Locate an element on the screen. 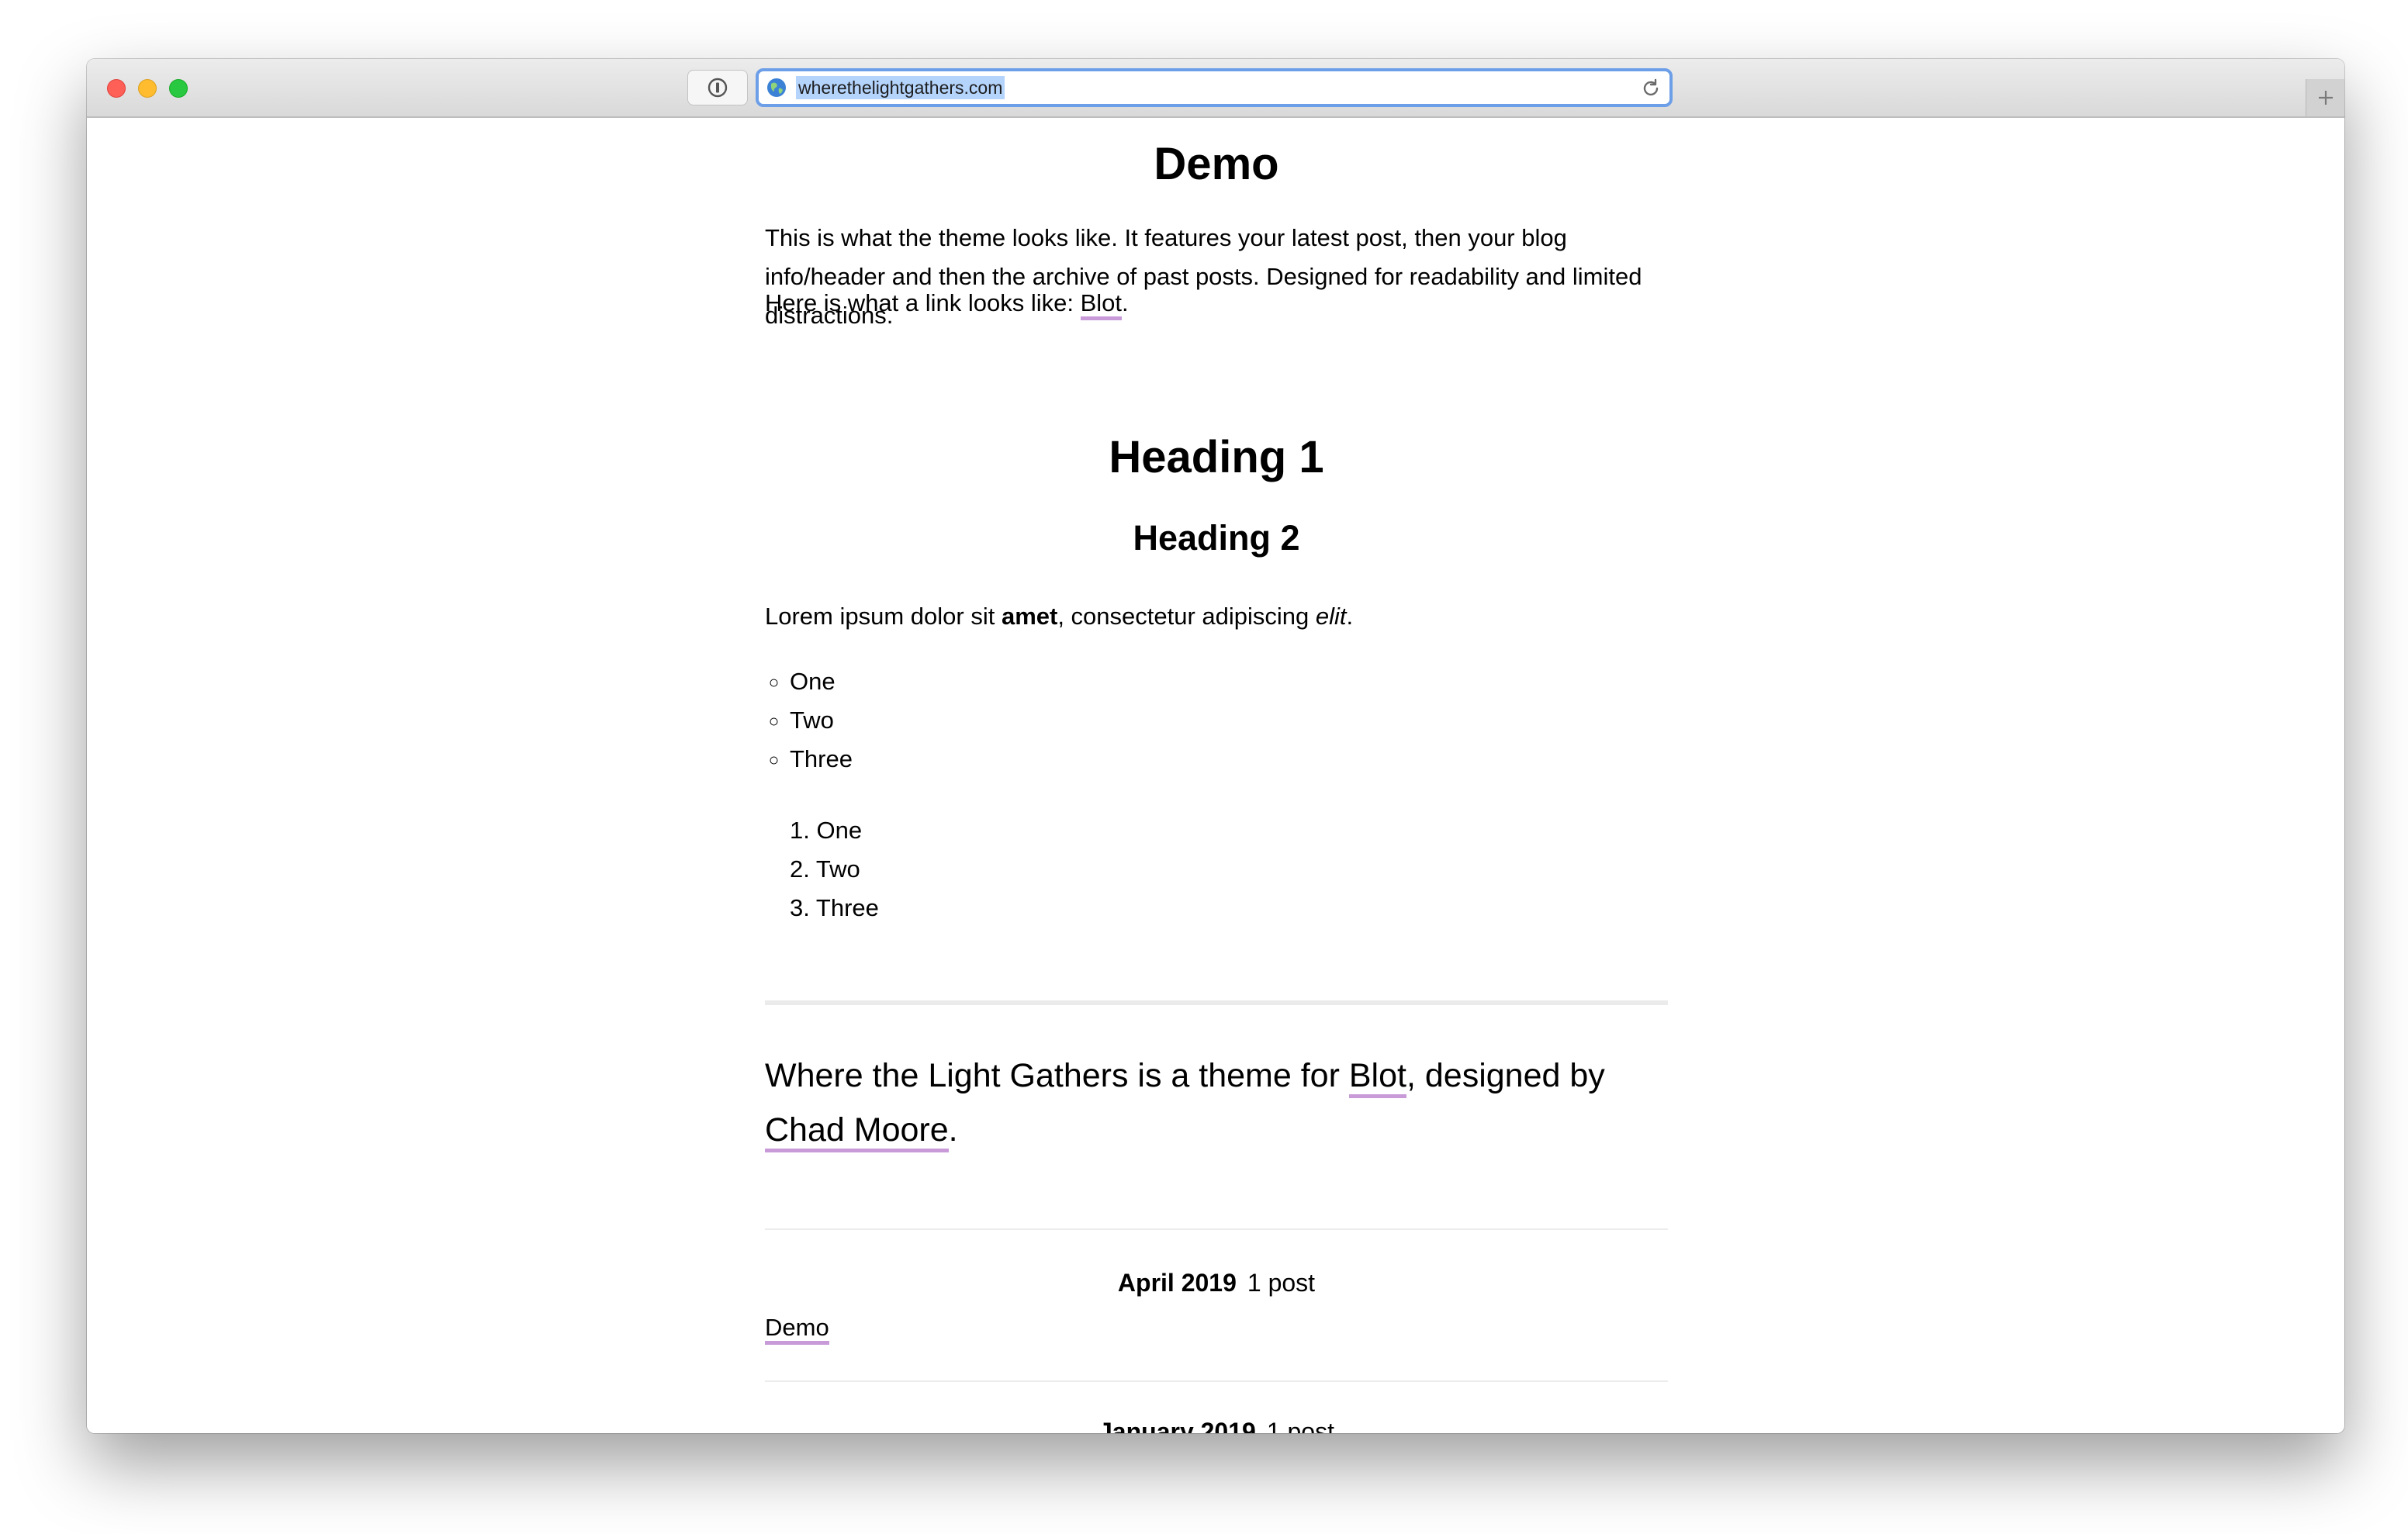 The width and height of the screenshot is (2408, 1534). about-text: Where the Light Gathers is a theme for is located at coordinates (1057, 1075).